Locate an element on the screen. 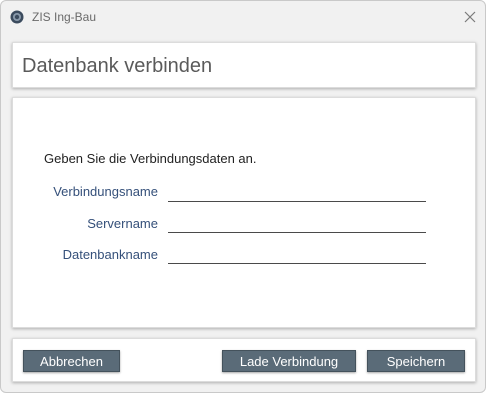 This screenshot has height=393, width=486. dialog-heading: Datenbank verbinden is located at coordinates (117, 66).